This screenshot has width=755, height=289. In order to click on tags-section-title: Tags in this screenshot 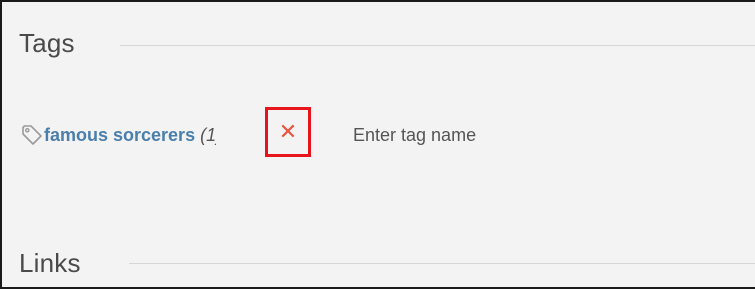, I will do `click(47, 43)`.